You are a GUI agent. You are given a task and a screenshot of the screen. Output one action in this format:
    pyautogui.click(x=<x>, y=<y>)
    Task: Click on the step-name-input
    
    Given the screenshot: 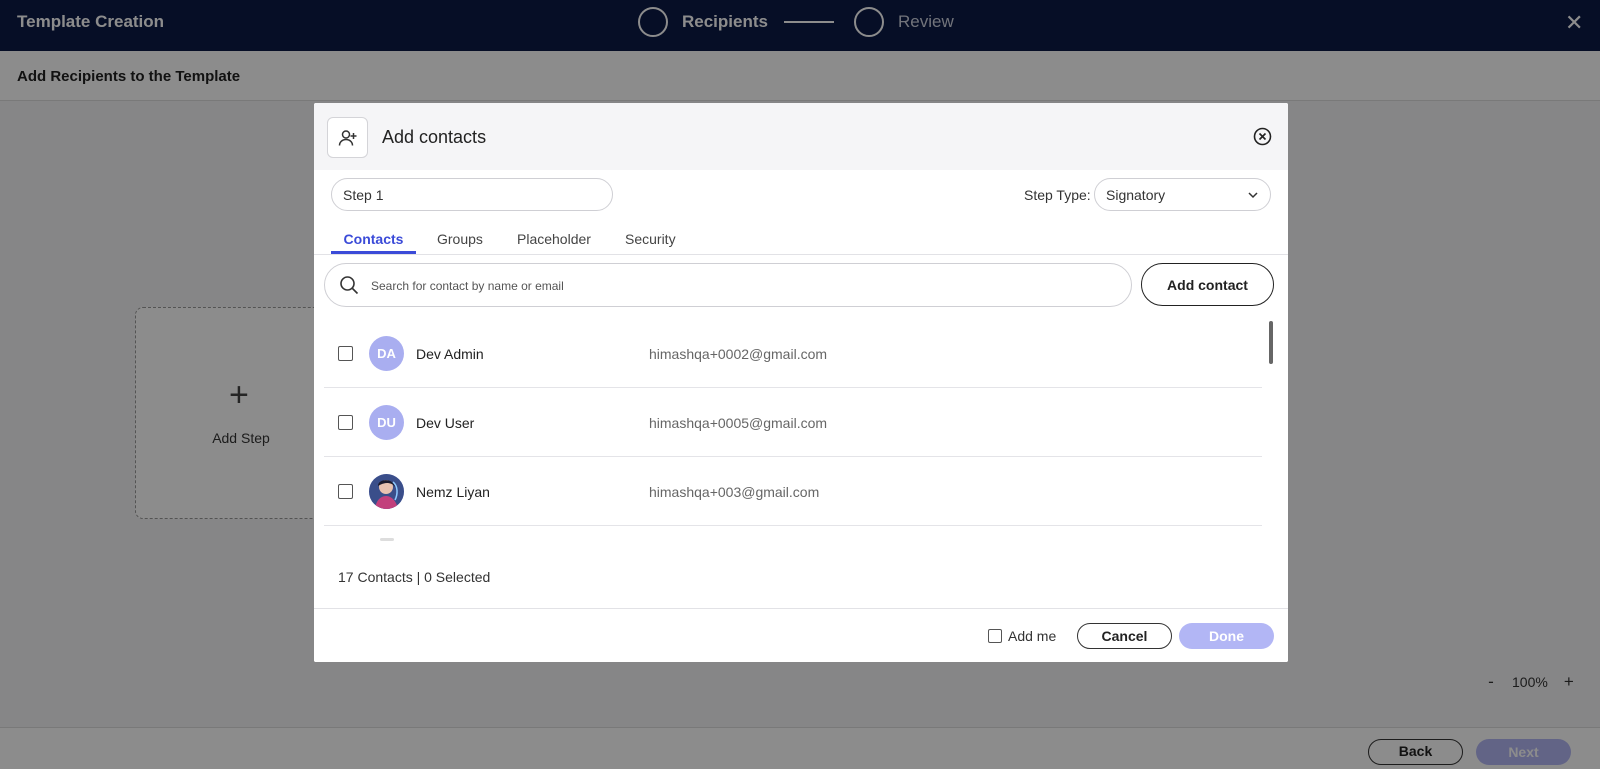 What is the action you would take?
    pyautogui.click(x=472, y=194)
    